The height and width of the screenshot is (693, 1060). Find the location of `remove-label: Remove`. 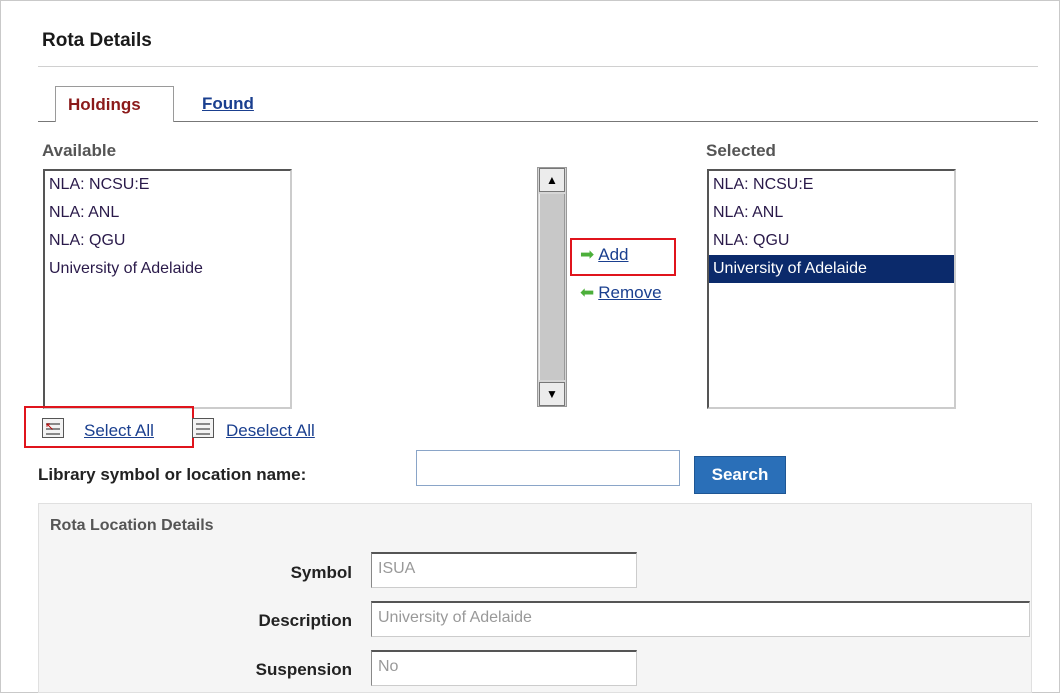

remove-label: Remove is located at coordinates (630, 292).